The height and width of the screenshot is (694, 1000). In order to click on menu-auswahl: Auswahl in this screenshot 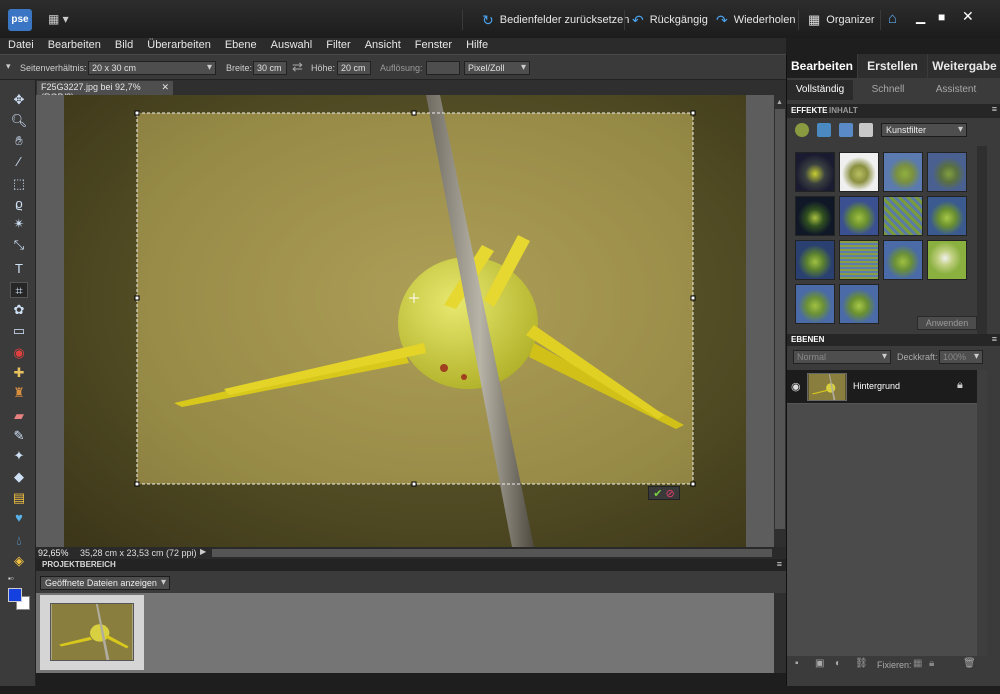, I will do `click(291, 46)`.